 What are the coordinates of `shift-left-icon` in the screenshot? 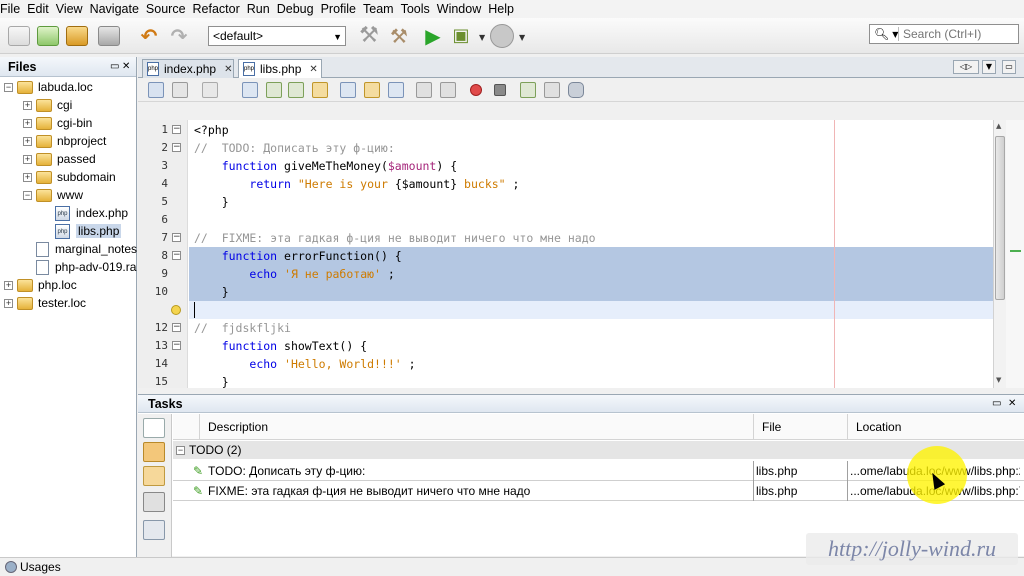 It's located at (424, 90).